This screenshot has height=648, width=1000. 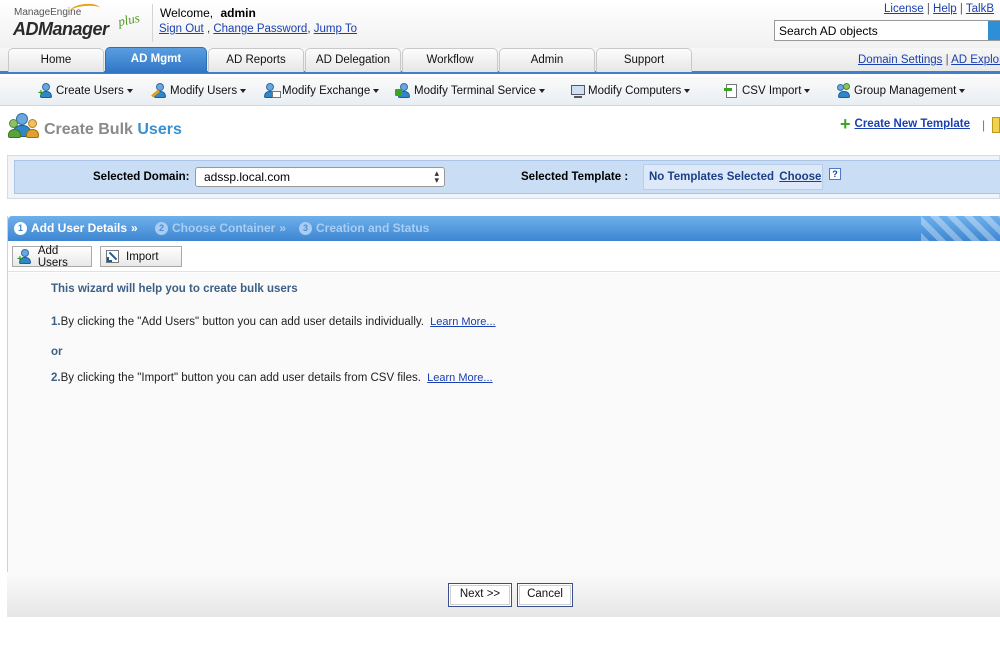 I want to click on step-label: Add User Details, so click(x=79, y=228).